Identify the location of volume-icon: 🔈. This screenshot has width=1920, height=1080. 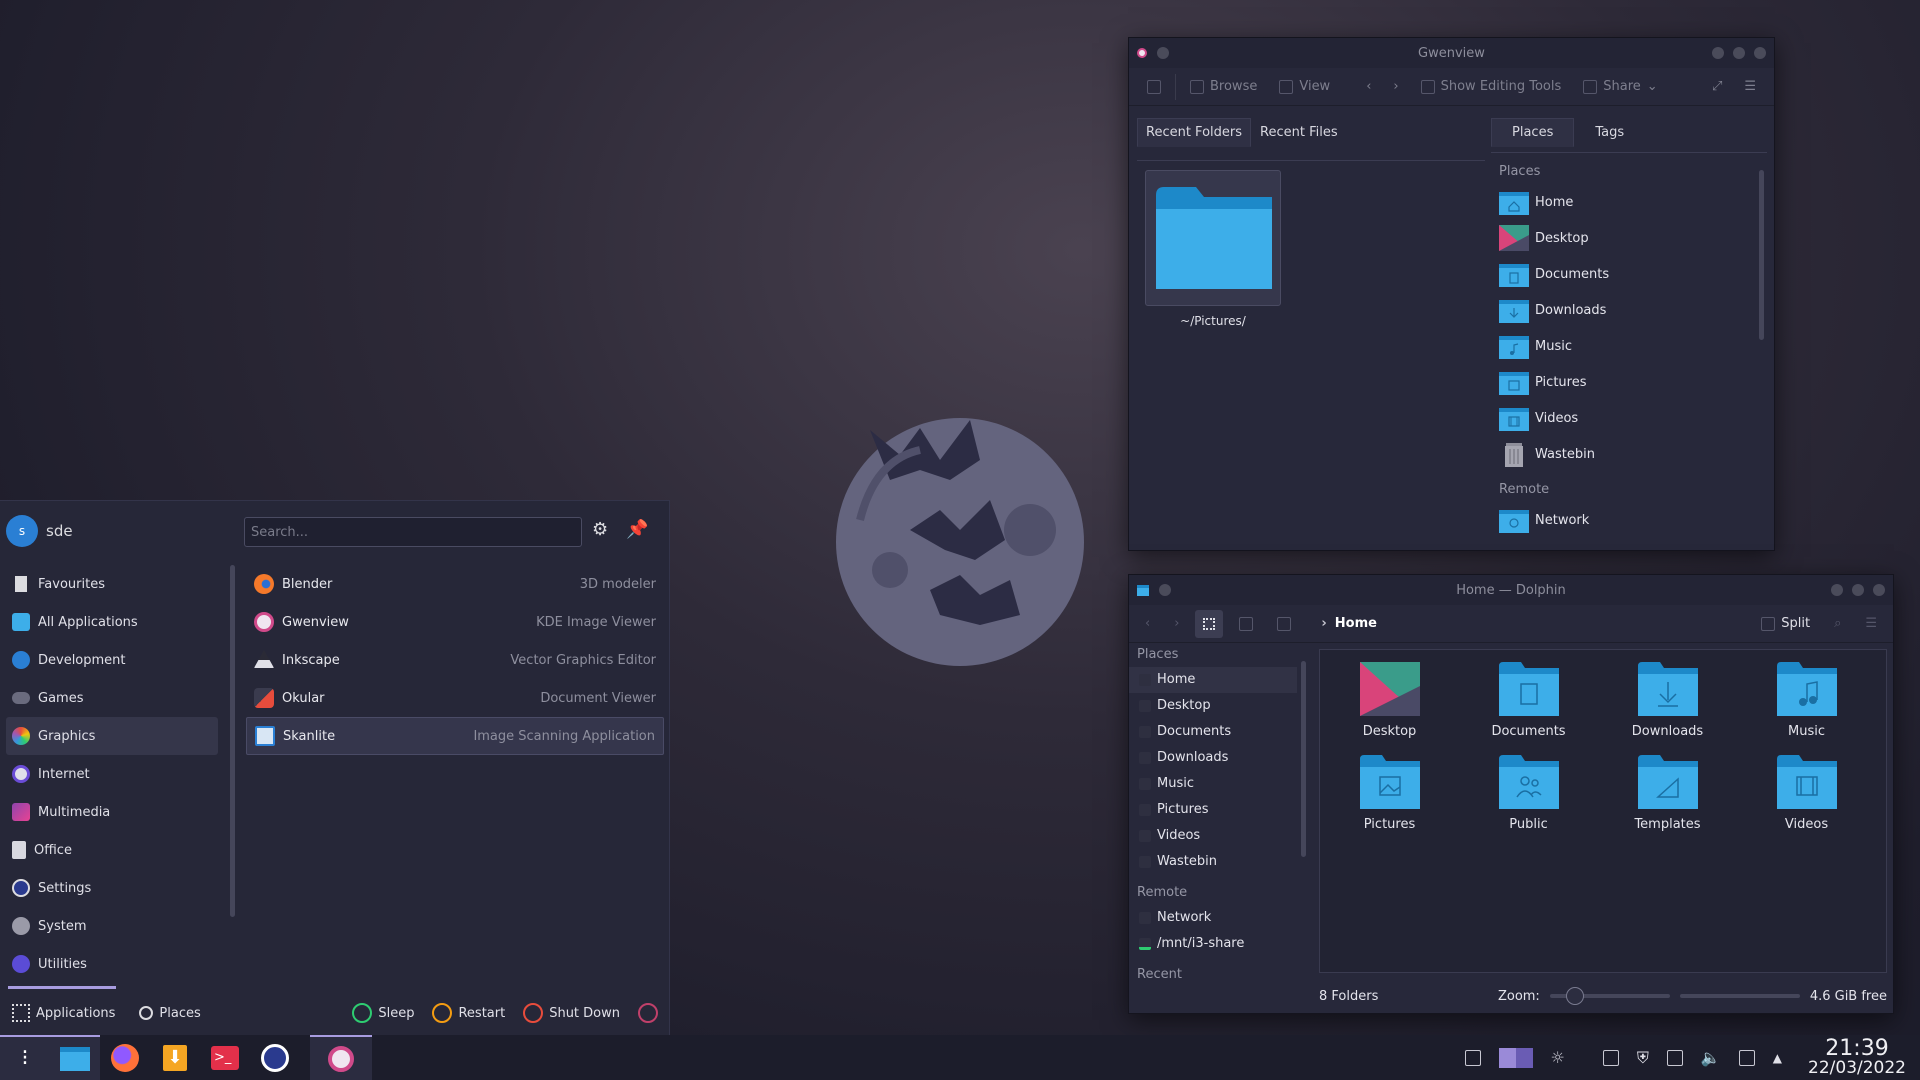
(1711, 1057).